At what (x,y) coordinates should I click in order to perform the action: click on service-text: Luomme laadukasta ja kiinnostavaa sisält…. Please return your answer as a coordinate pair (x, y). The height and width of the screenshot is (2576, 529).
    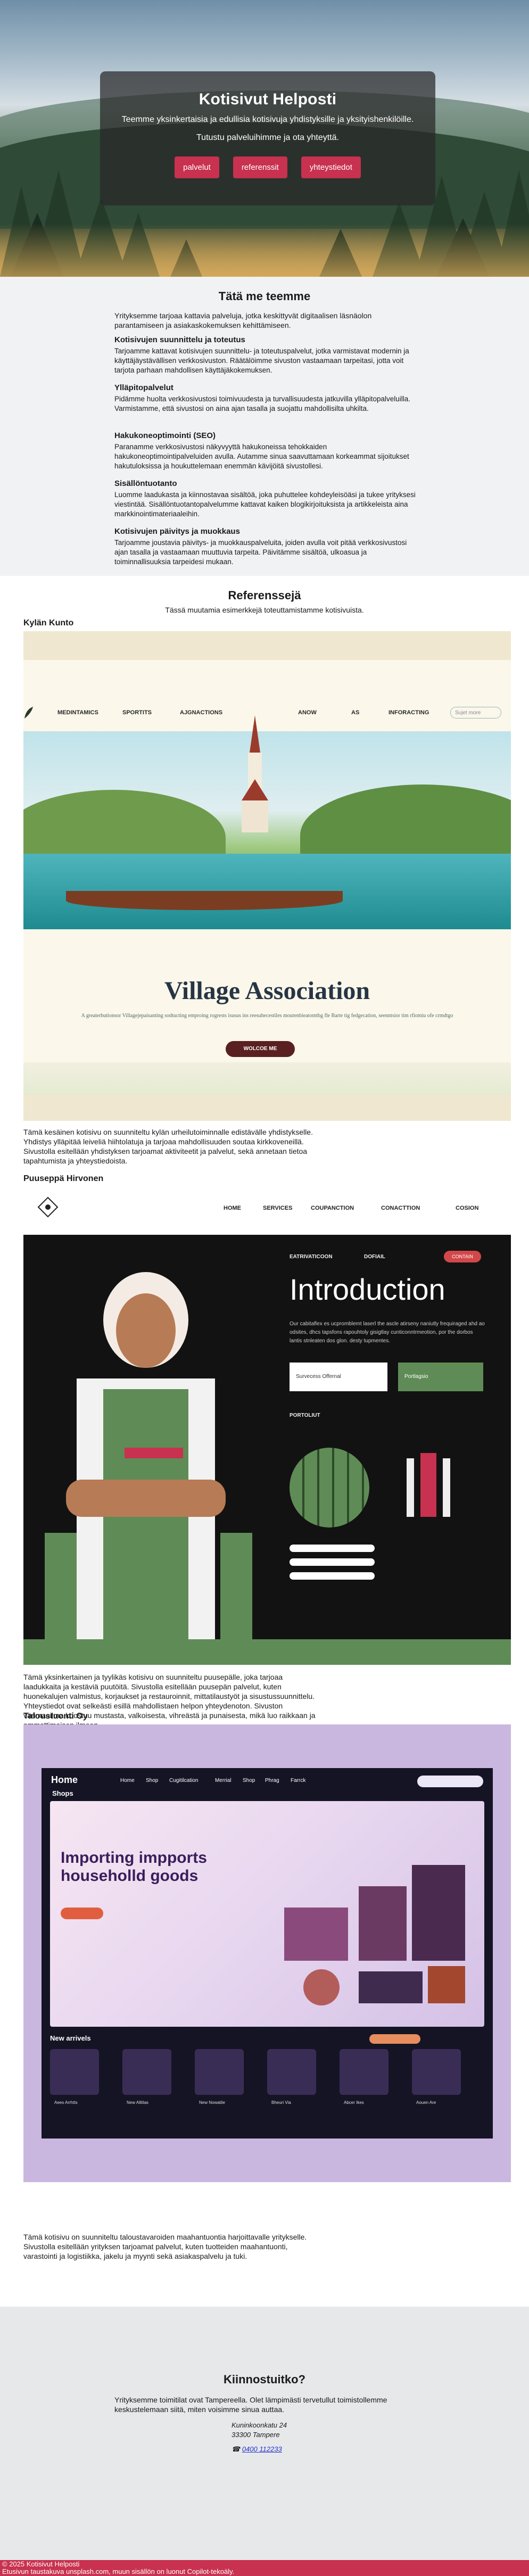
    Looking at the image, I should click on (265, 504).